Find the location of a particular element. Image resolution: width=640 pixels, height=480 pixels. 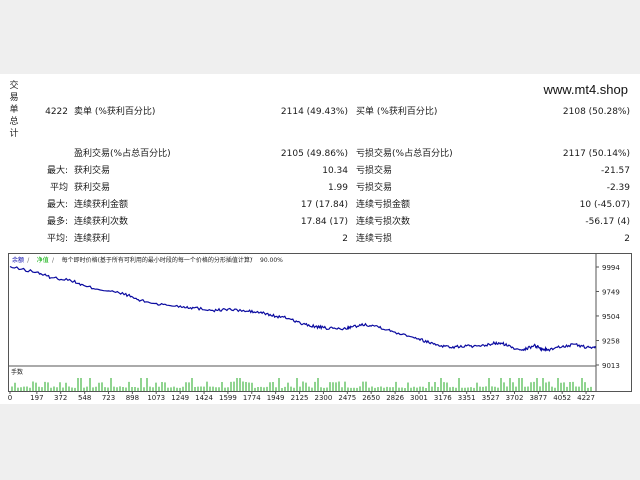

loss-value: -2.39 is located at coordinates (618, 188).